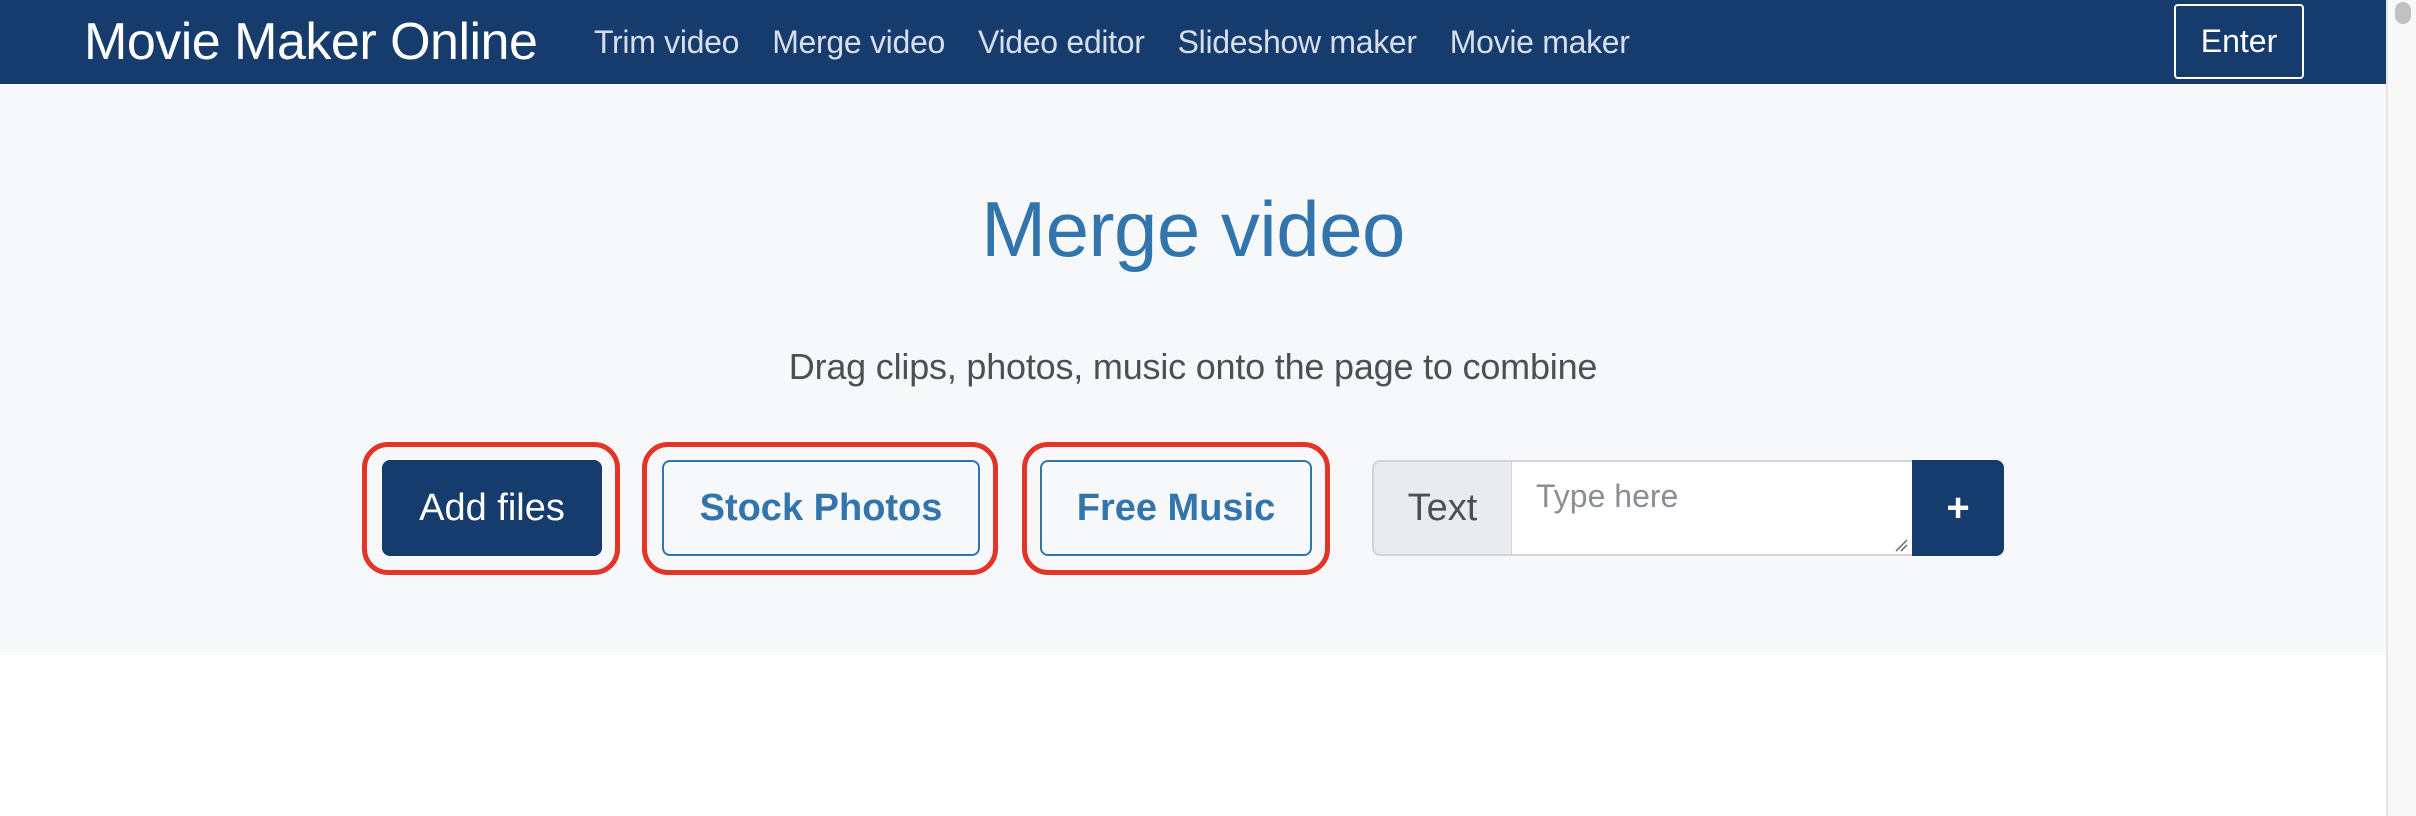 This screenshot has height=816, width=2416. What do you see at coordinates (858, 42) in the screenshot?
I see `nav-link-merge-video: Merge video` at bounding box center [858, 42].